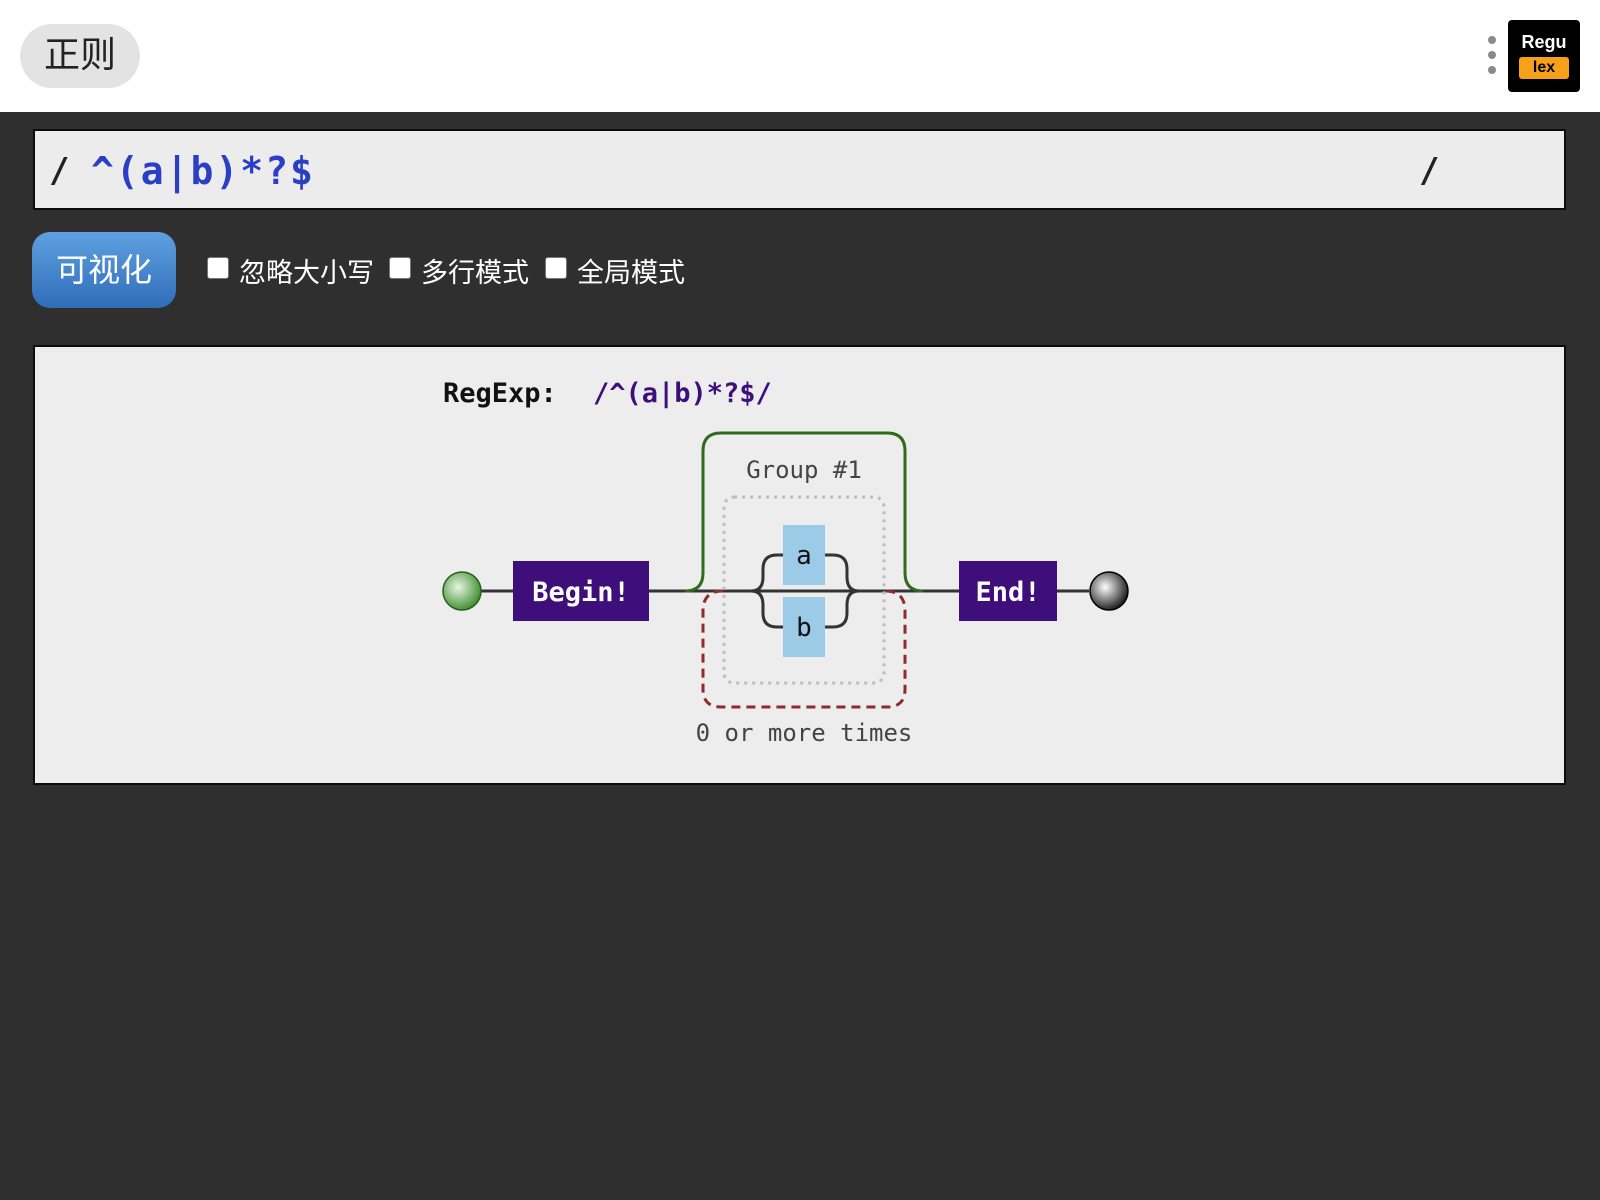 This screenshot has height=1200, width=1600. I want to click on end-label: End!, so click(1007, 592).